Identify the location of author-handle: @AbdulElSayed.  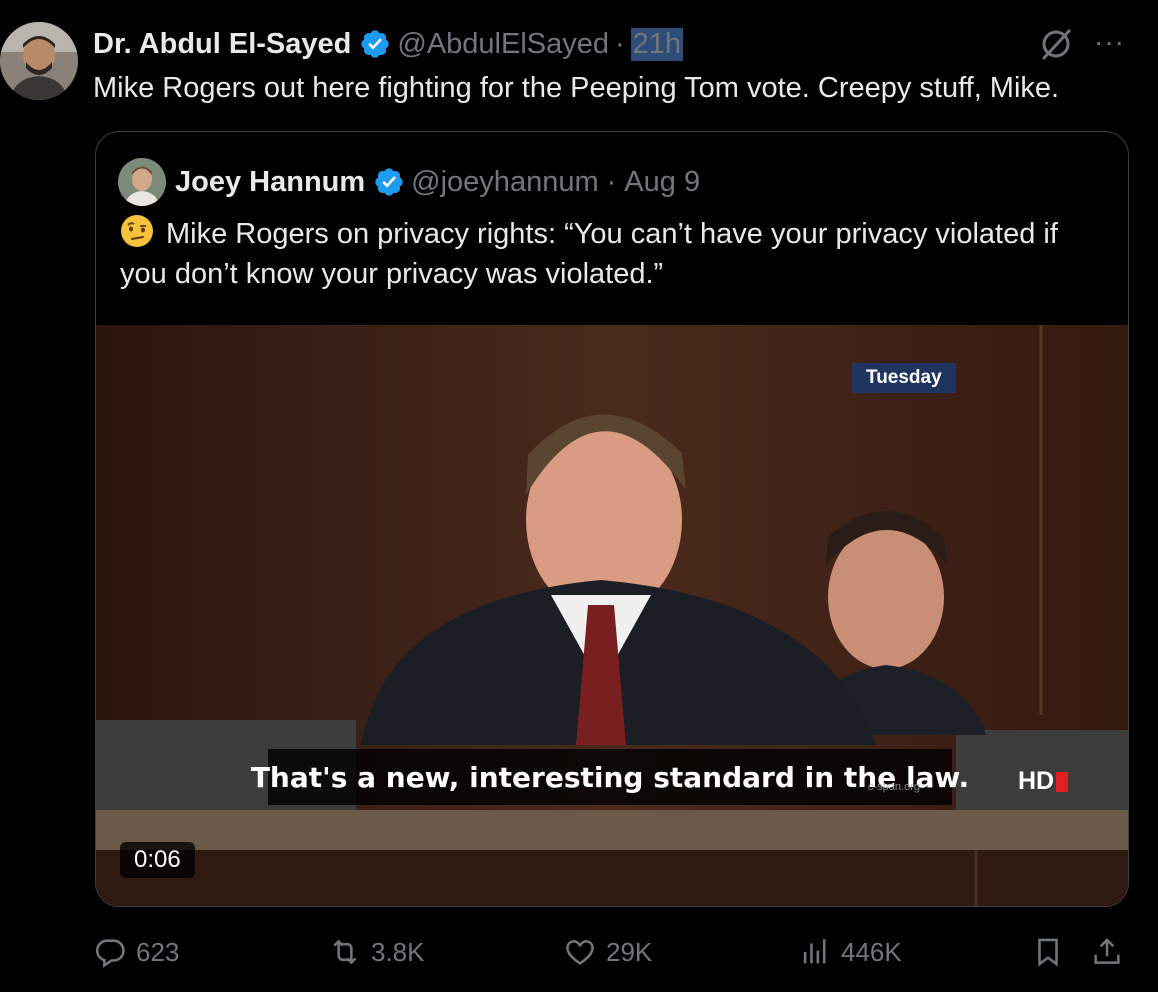
(503, 44).